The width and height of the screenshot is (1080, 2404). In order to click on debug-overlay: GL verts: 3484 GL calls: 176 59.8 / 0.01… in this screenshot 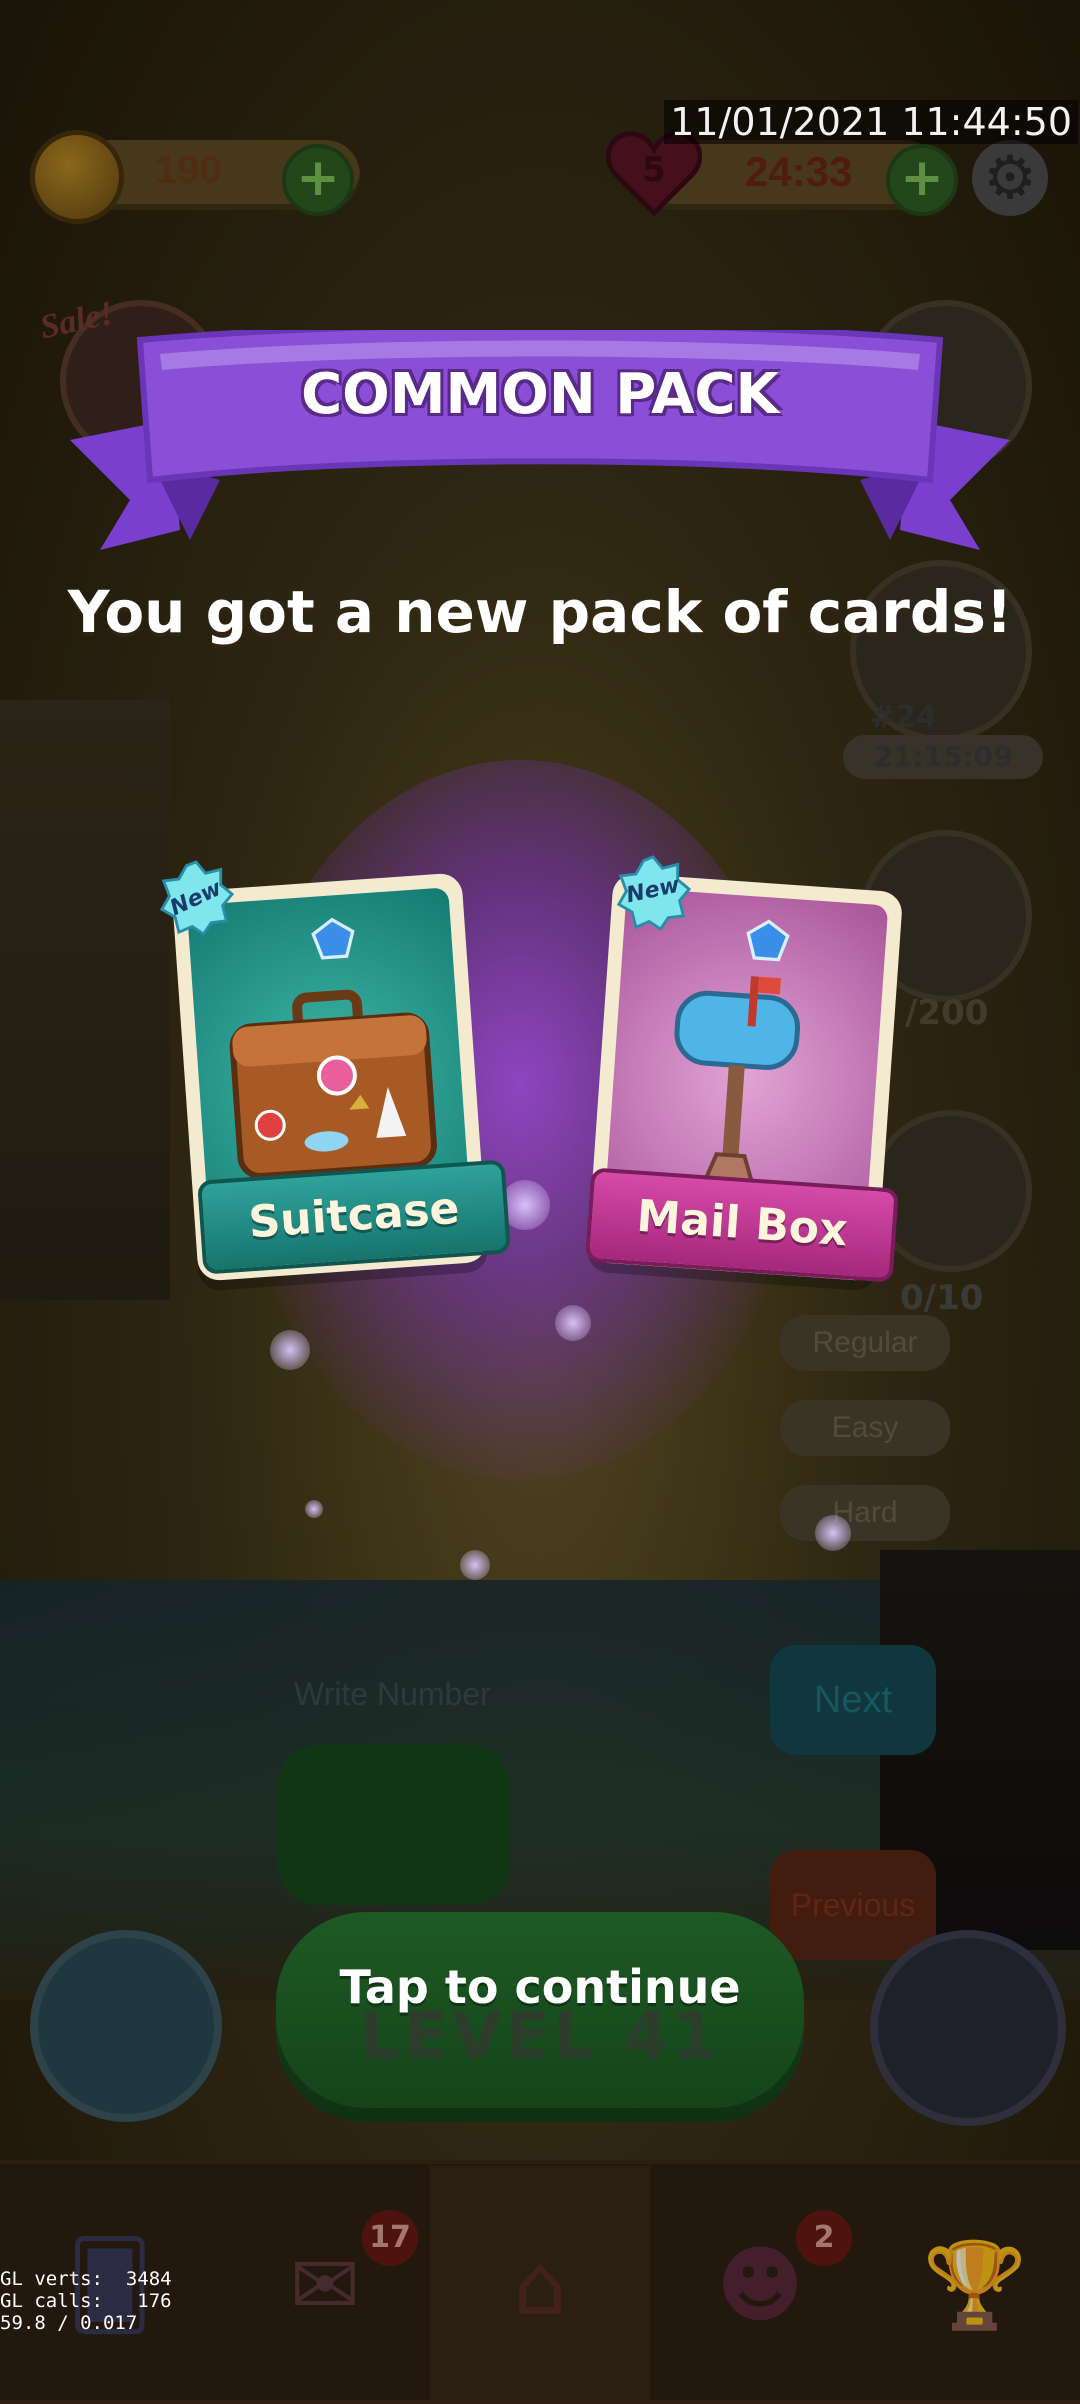, I will do `click(86, 2301)`.